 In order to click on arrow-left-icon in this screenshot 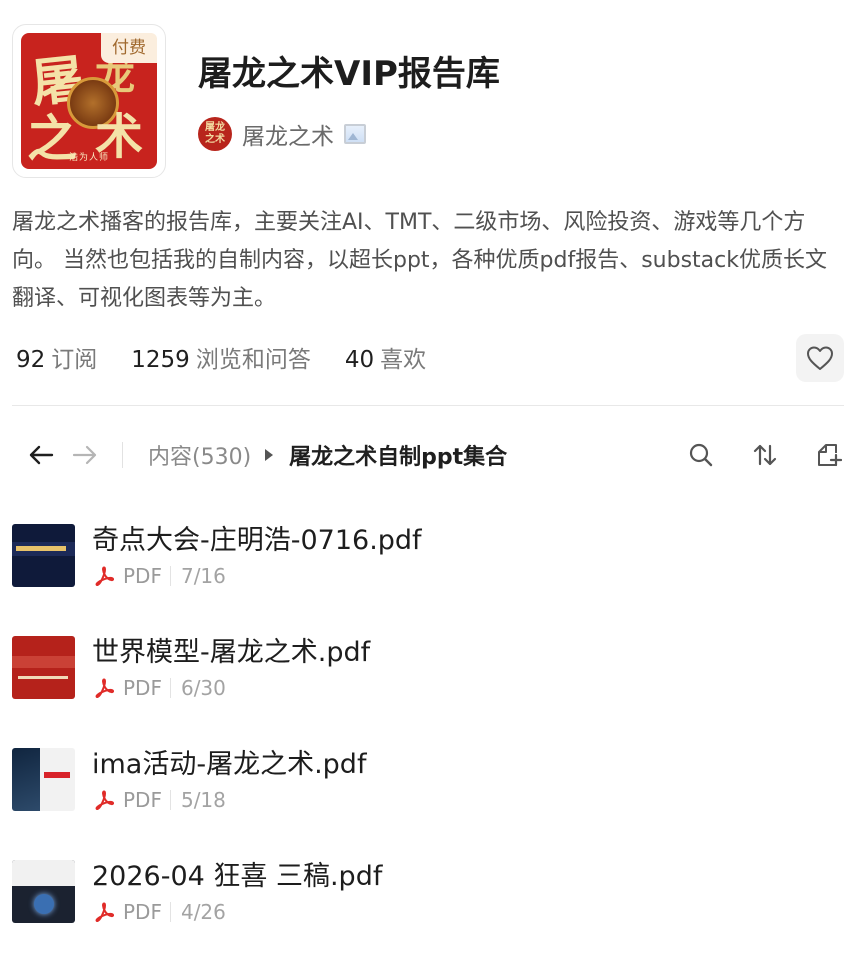, I will do `click(41, 455)`.